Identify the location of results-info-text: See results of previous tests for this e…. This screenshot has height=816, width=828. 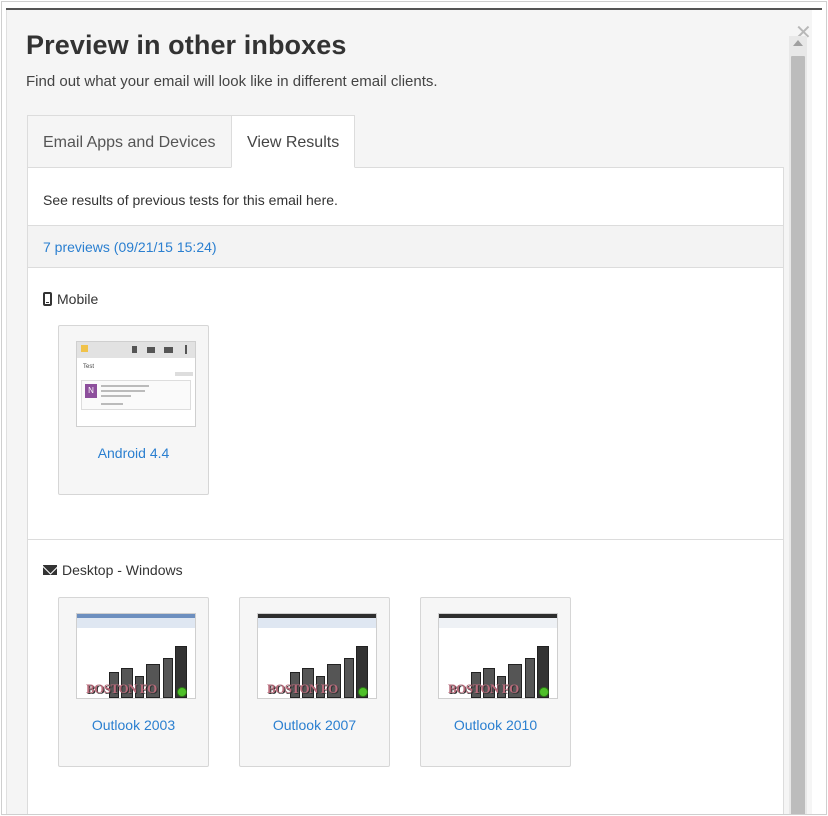
(190, 200).